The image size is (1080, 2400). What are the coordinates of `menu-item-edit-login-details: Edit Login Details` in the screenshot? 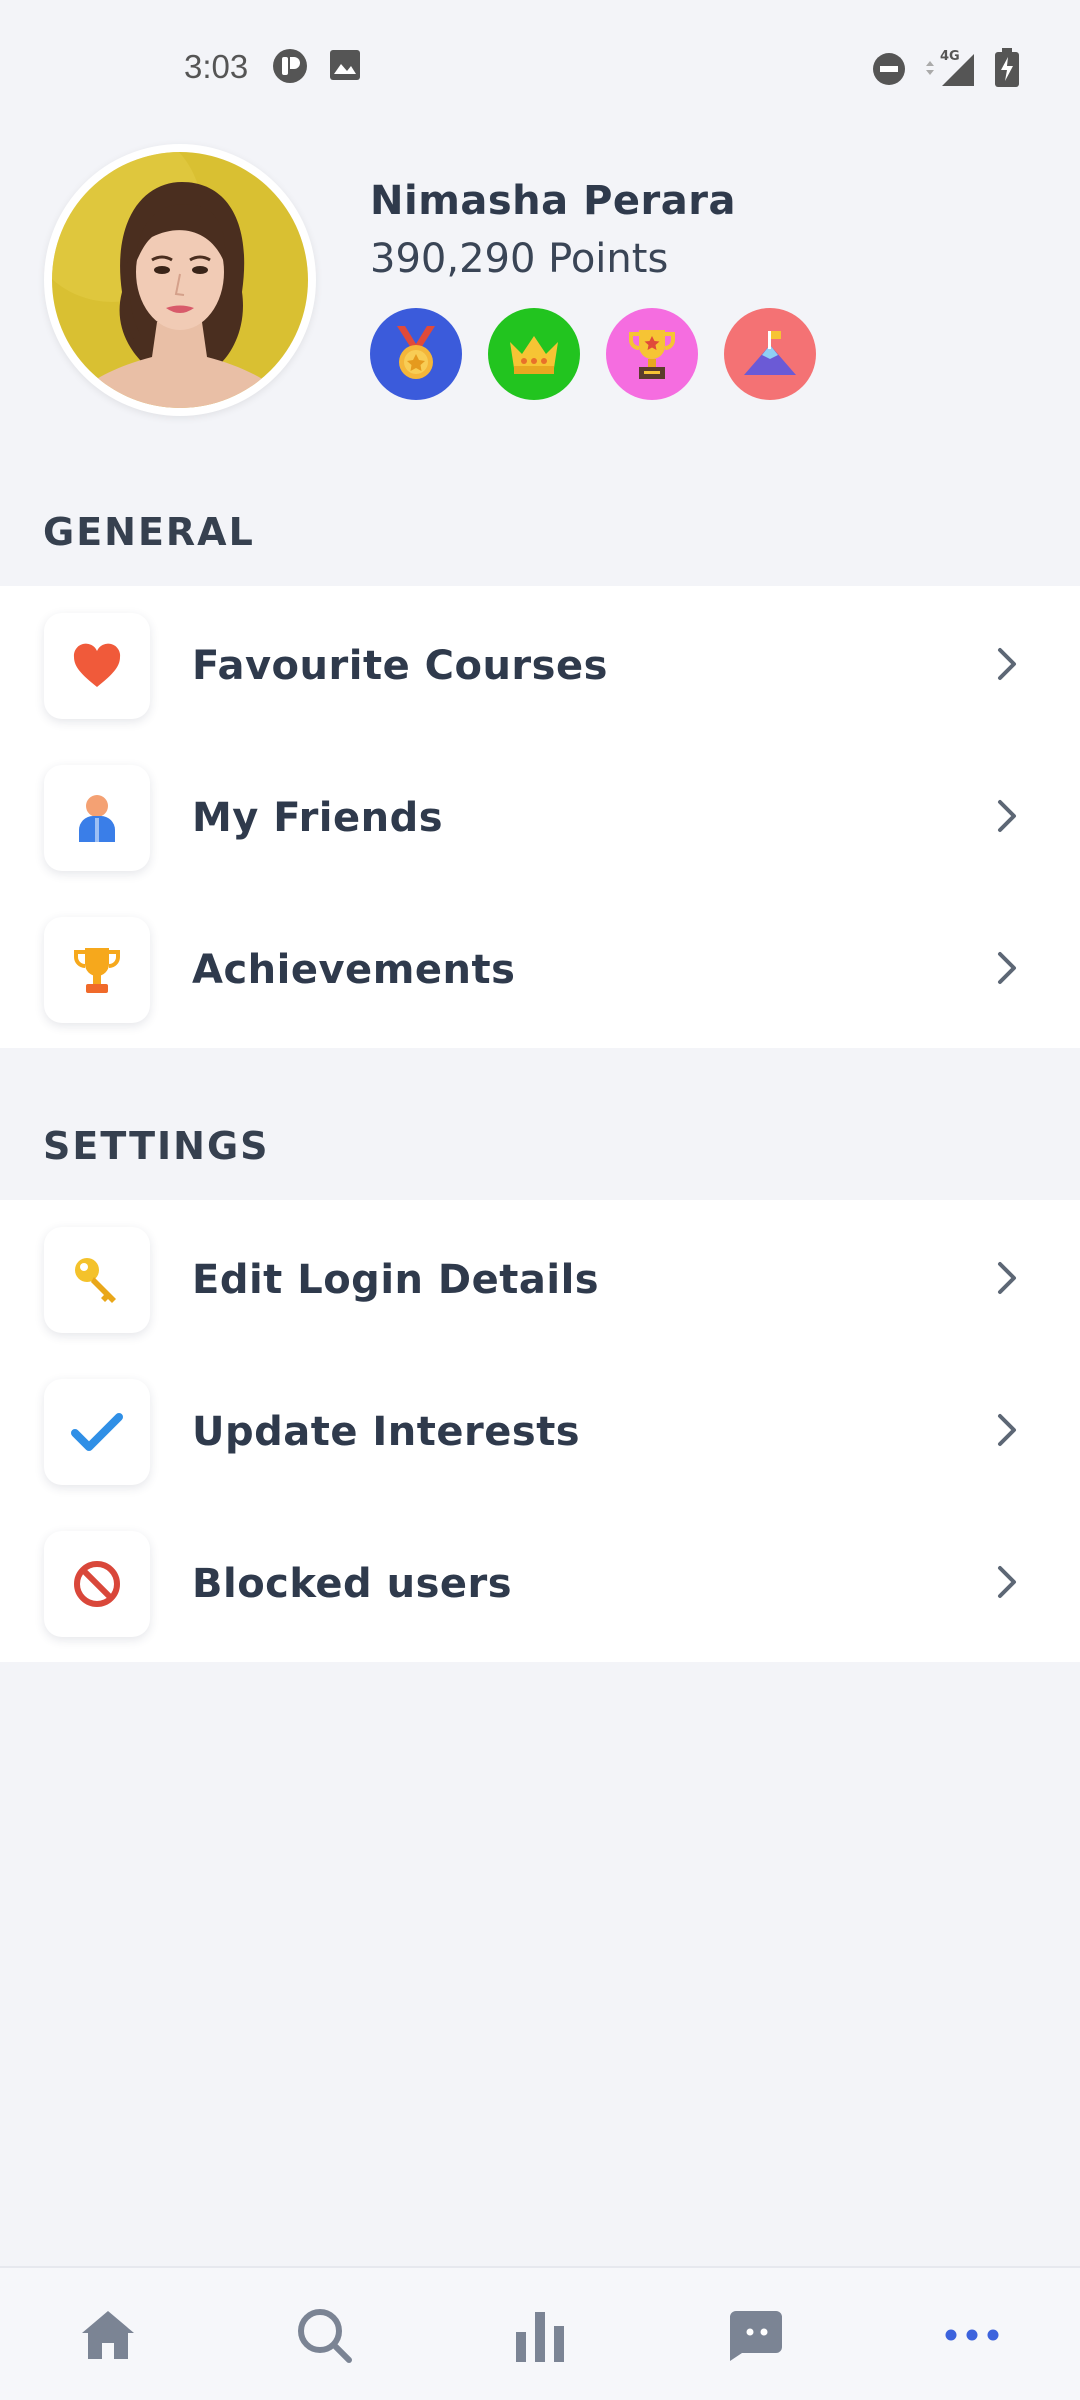 It's located at (540, 1280).